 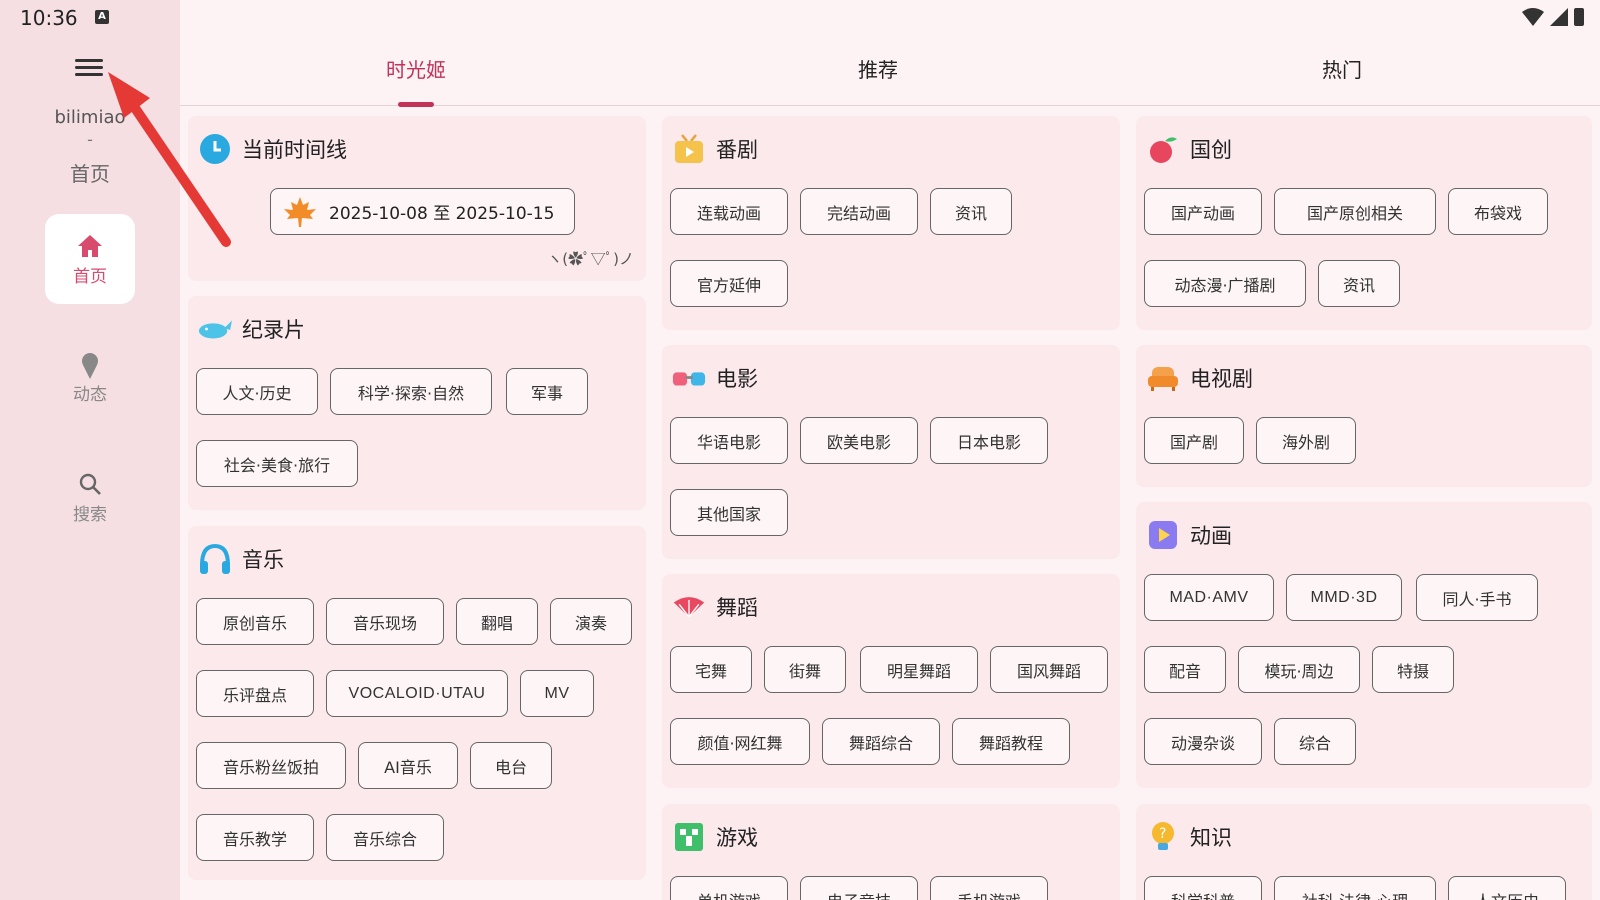 What do you see at coordinates (416, 68) in the screenshot?
I see `tab-timeline: 时光姬` at bounding box center [416, 68].